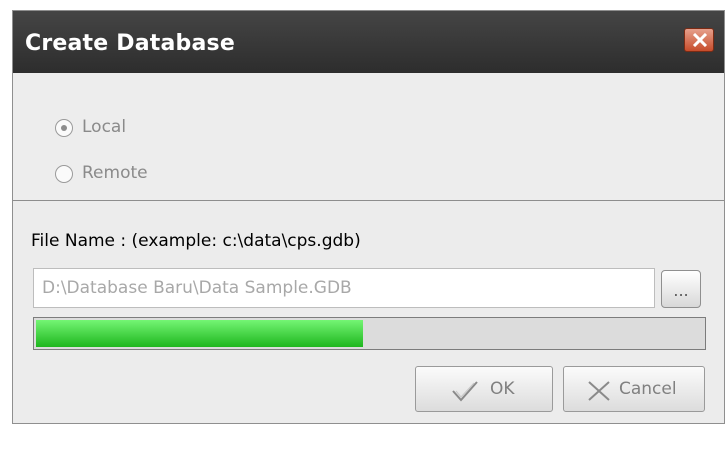  Describe the element at coordinates (465, 391) in the screenshot. I see `check-icon` at that location.